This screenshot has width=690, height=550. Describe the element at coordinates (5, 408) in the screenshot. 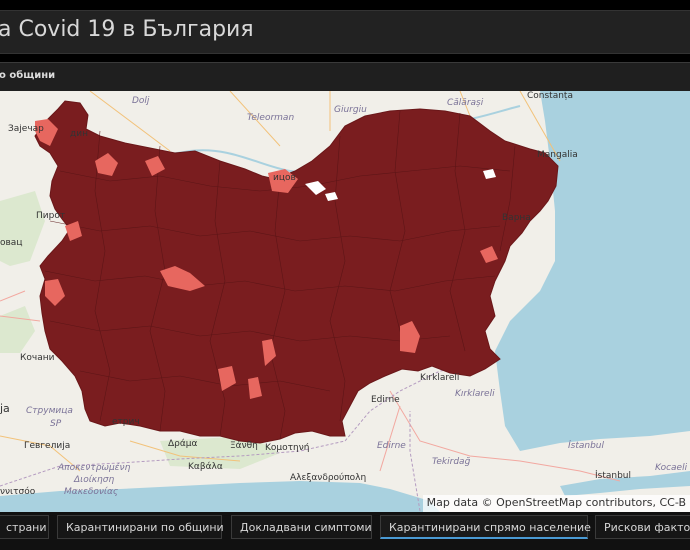

I see `map-label-region: ја` at that location.